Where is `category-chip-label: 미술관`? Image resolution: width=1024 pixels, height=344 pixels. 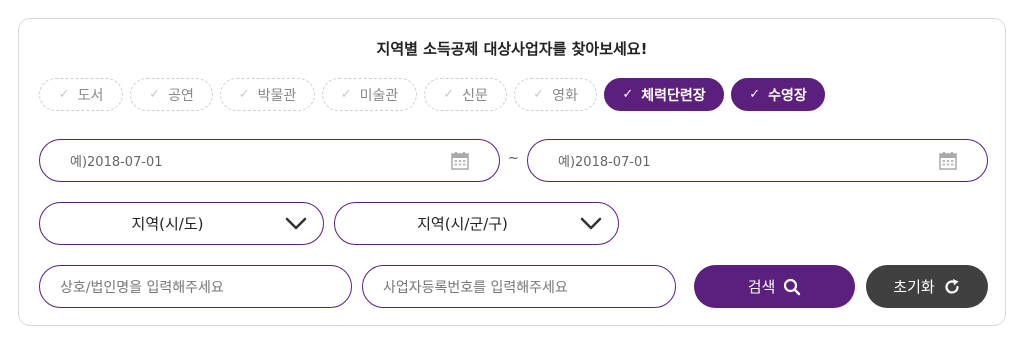 category-chip-label: 미술관 is located at coordinates (379, 95).